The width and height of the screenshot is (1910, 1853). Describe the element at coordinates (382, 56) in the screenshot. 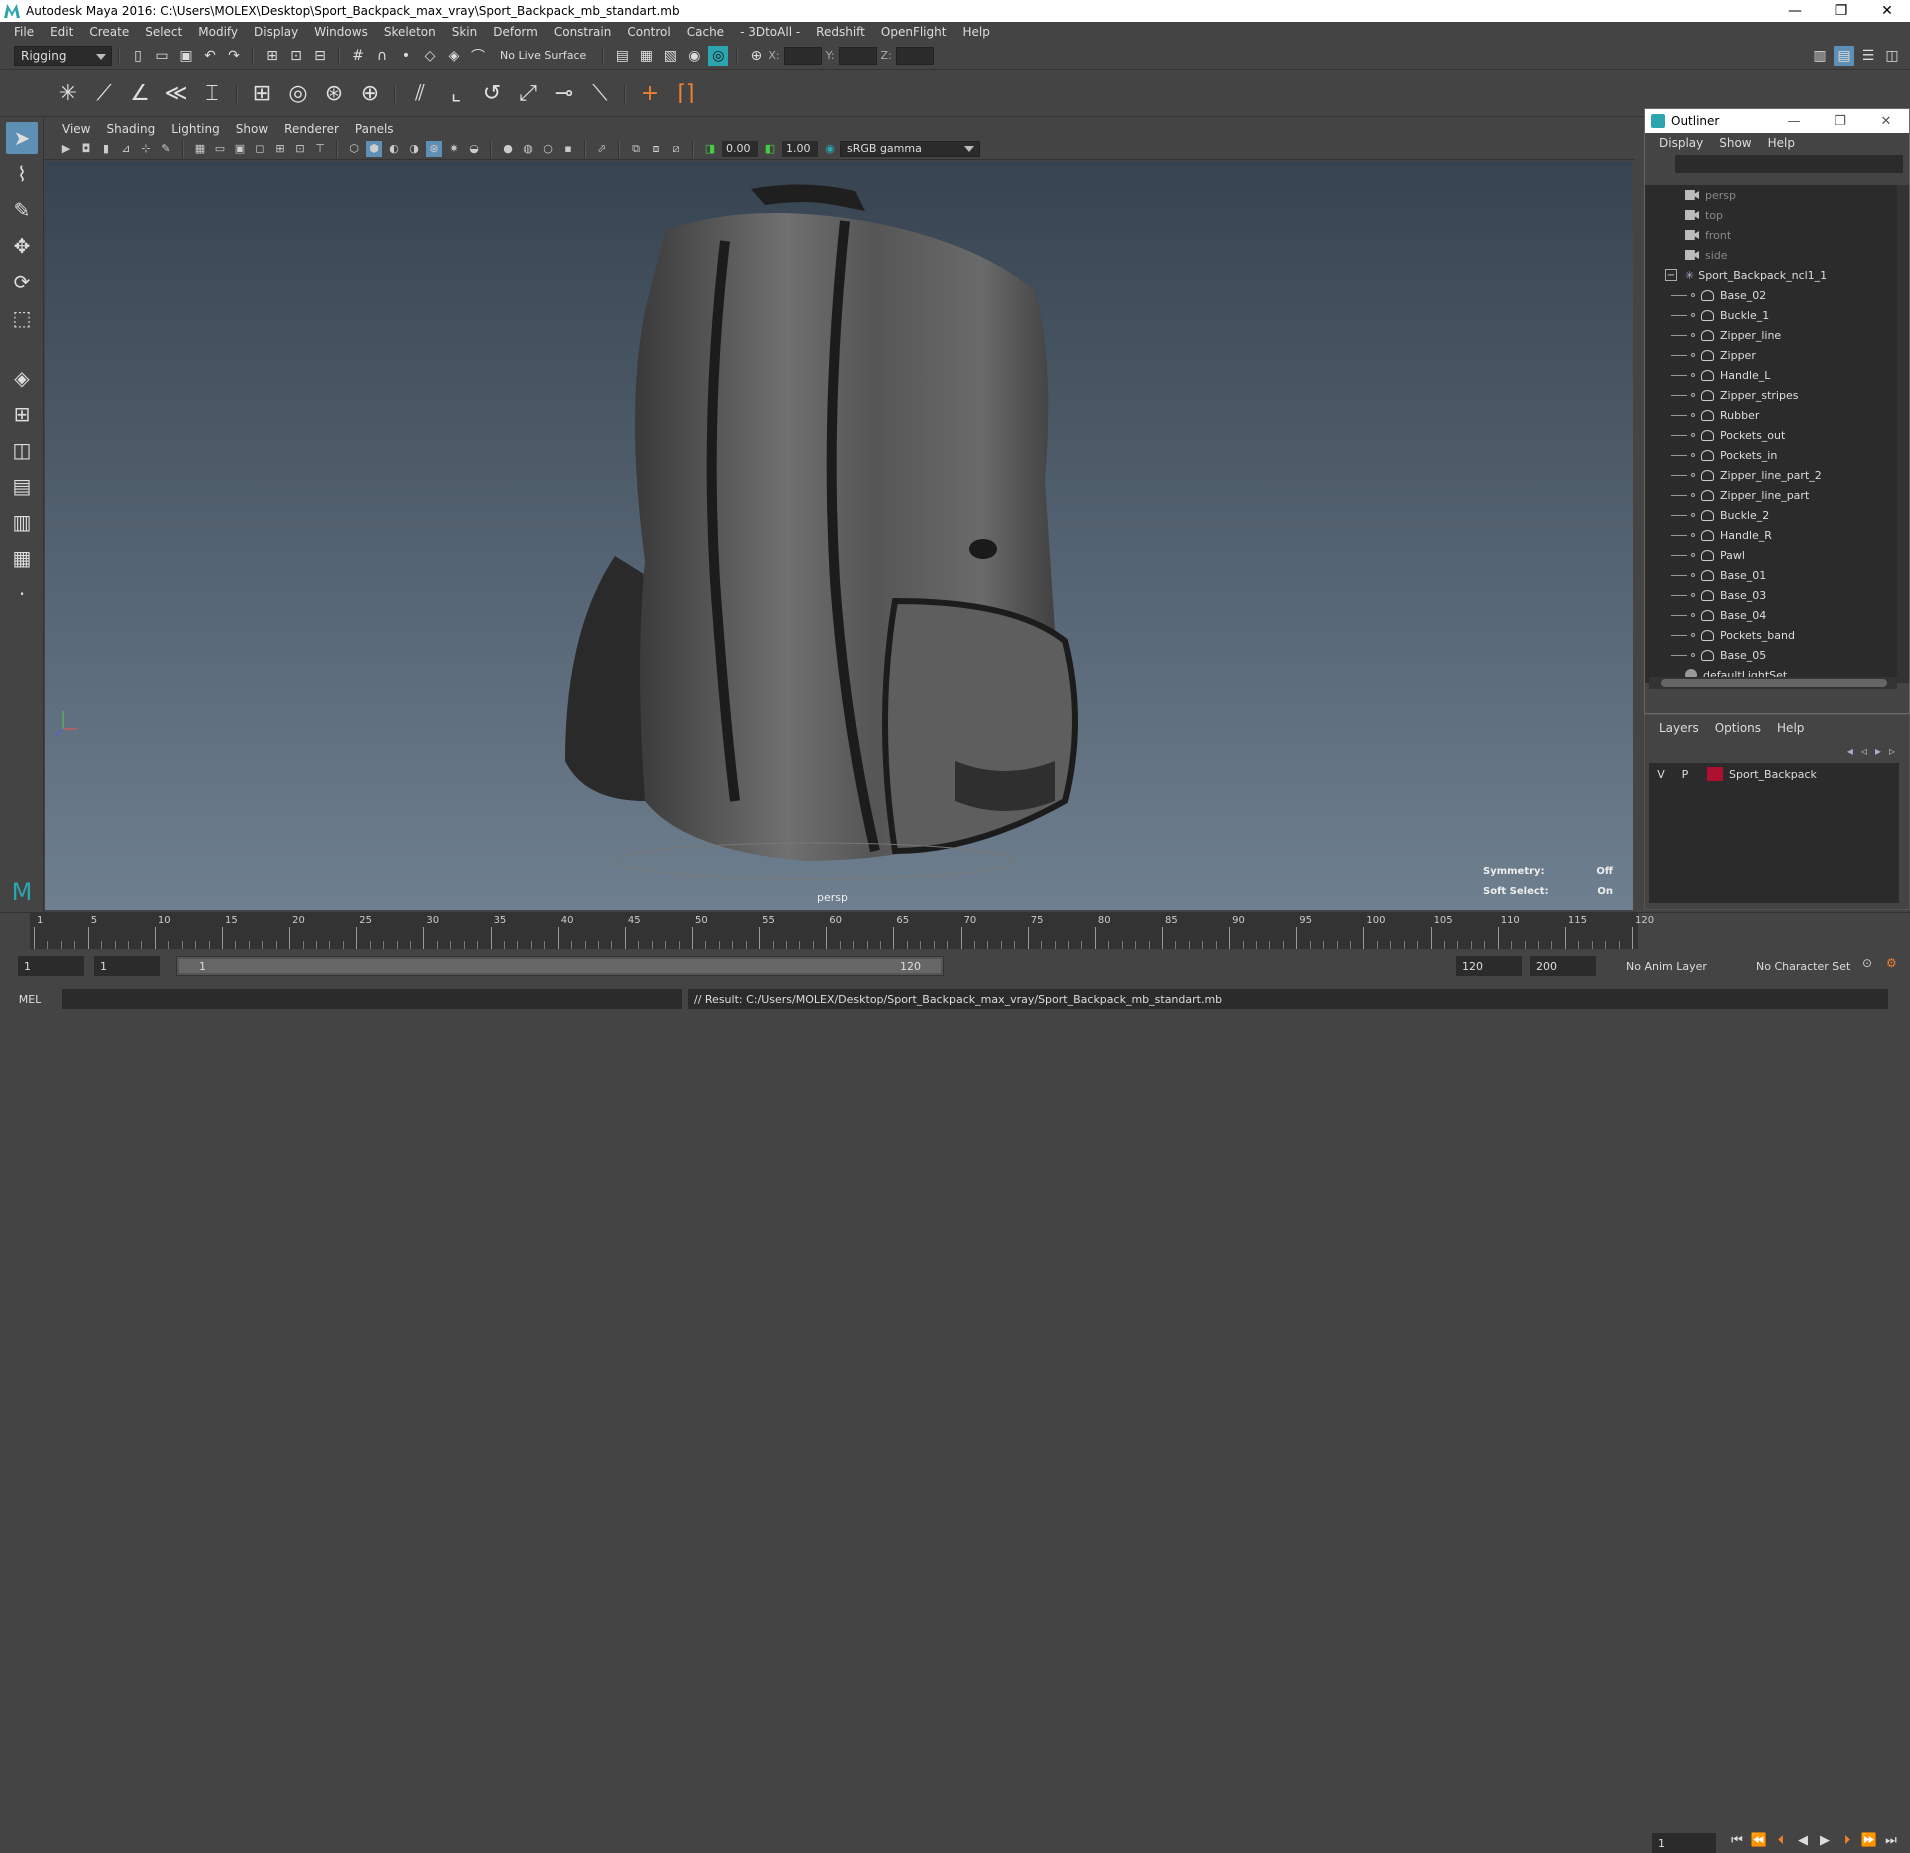

I see `snap-curve-icon: ∩` at that location.